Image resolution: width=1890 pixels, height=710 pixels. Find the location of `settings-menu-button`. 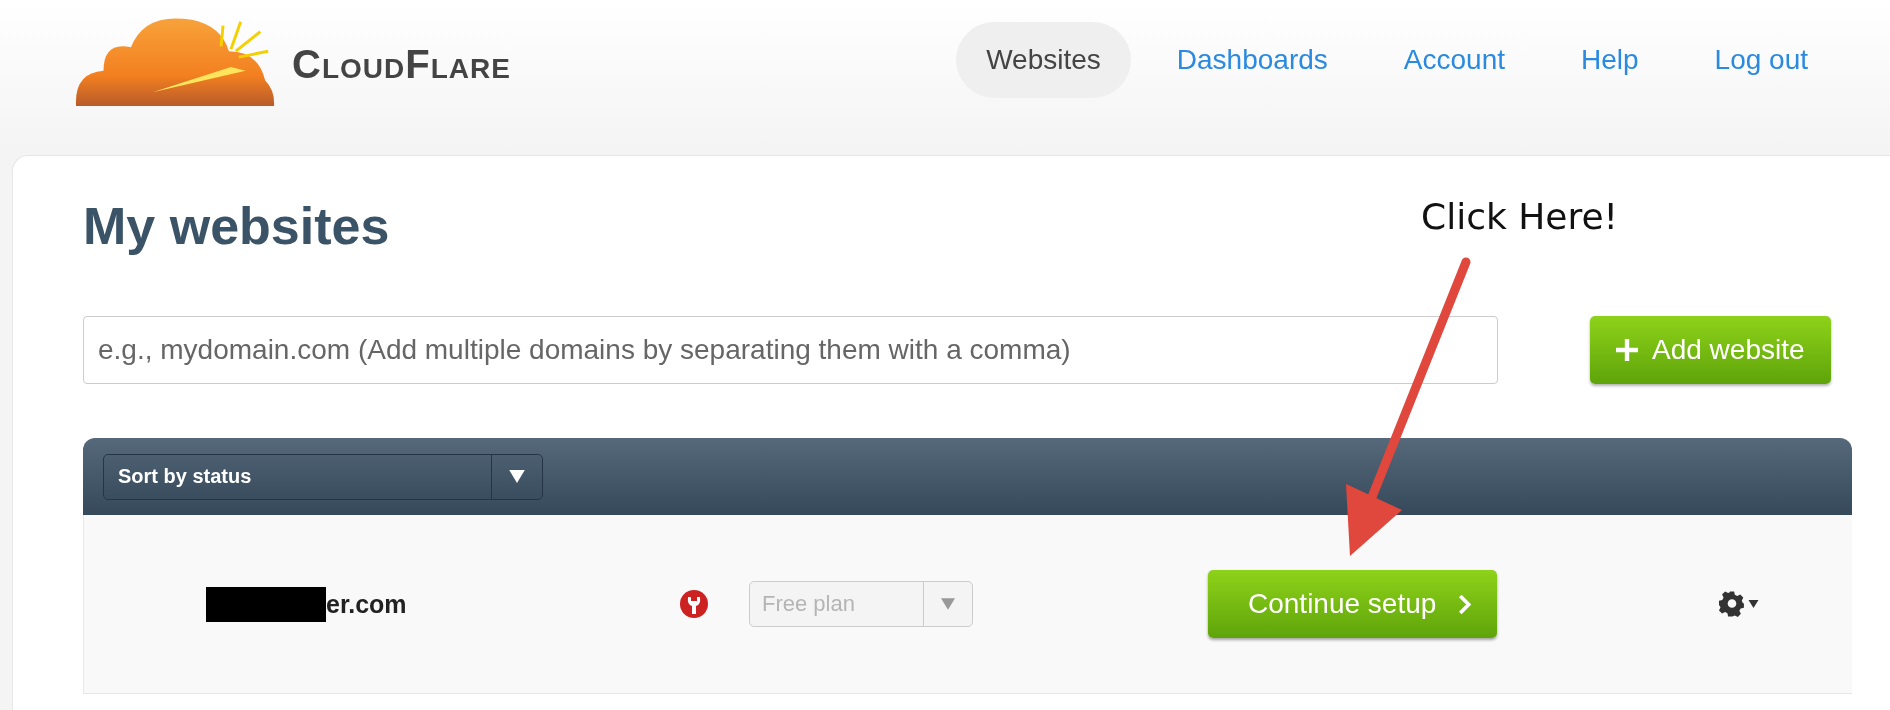

settings-menu-button is located at coordinates (1739, 604).